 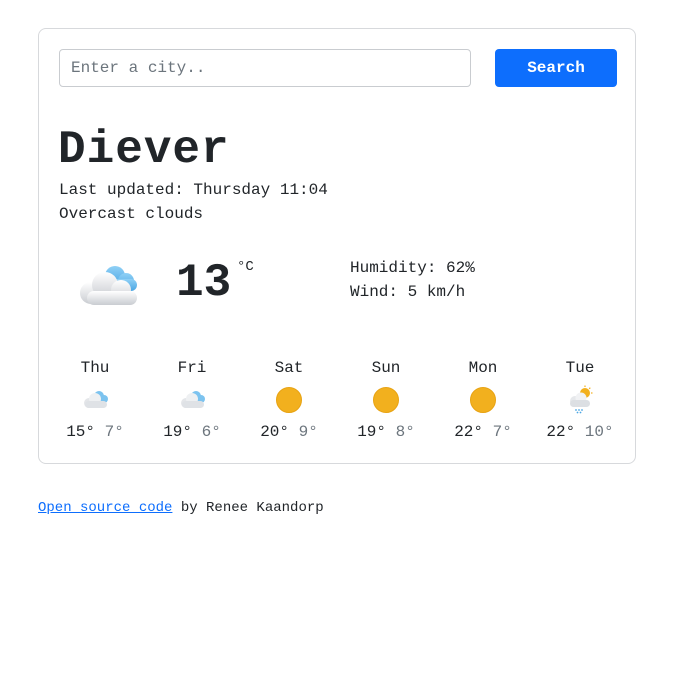 What do you see at coordinates (483, 368) in the screenshot?
I see `forecast-day-name: Mon` at bounding box center [483, 368].